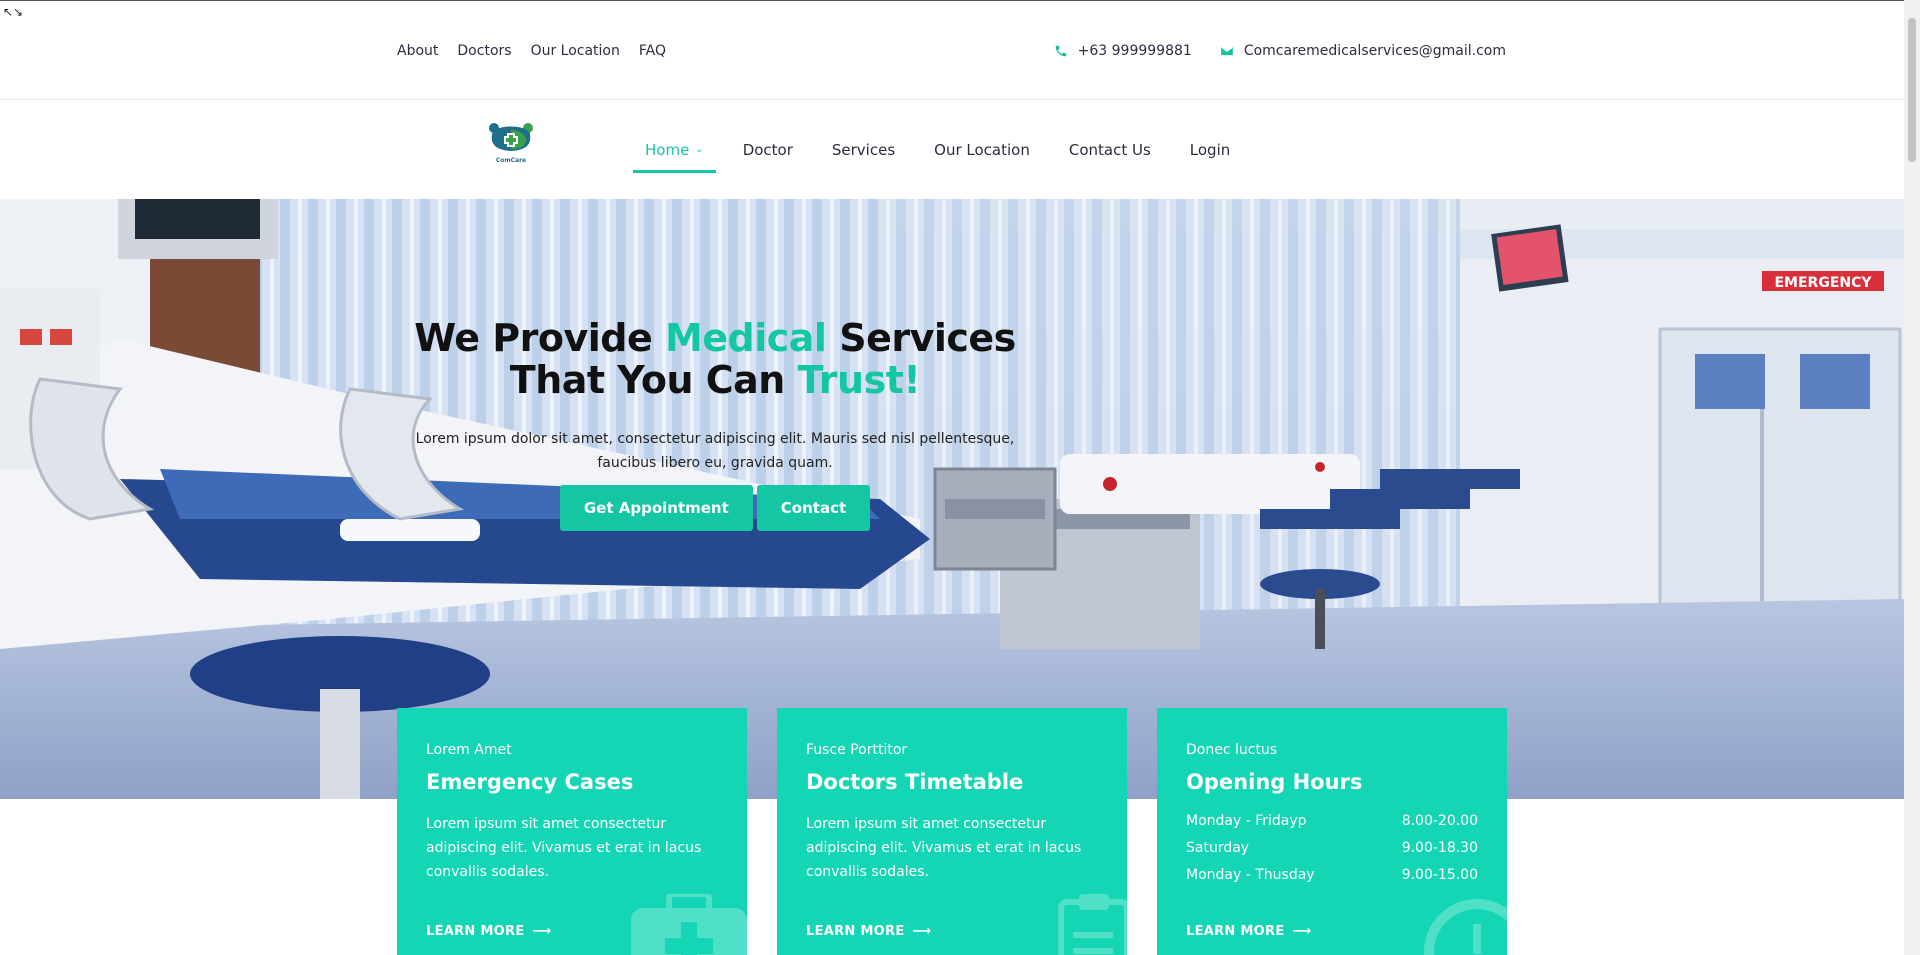 This screenshot has height=955, width=1920. Describe the element at coordinates (417, 51) in the screenshot. I see `top-link-about: About` at that location.